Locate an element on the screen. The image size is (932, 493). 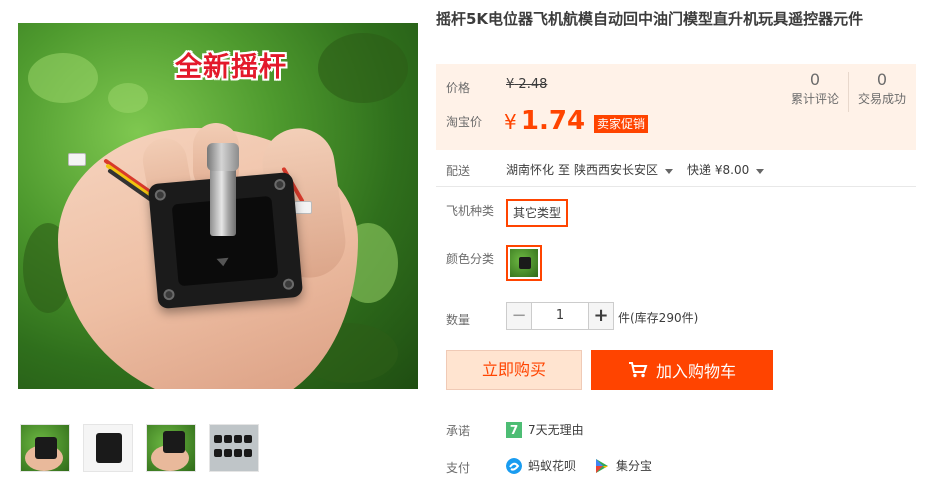
seven-day-return-icon: 7 is located at coordinates (514, 429).